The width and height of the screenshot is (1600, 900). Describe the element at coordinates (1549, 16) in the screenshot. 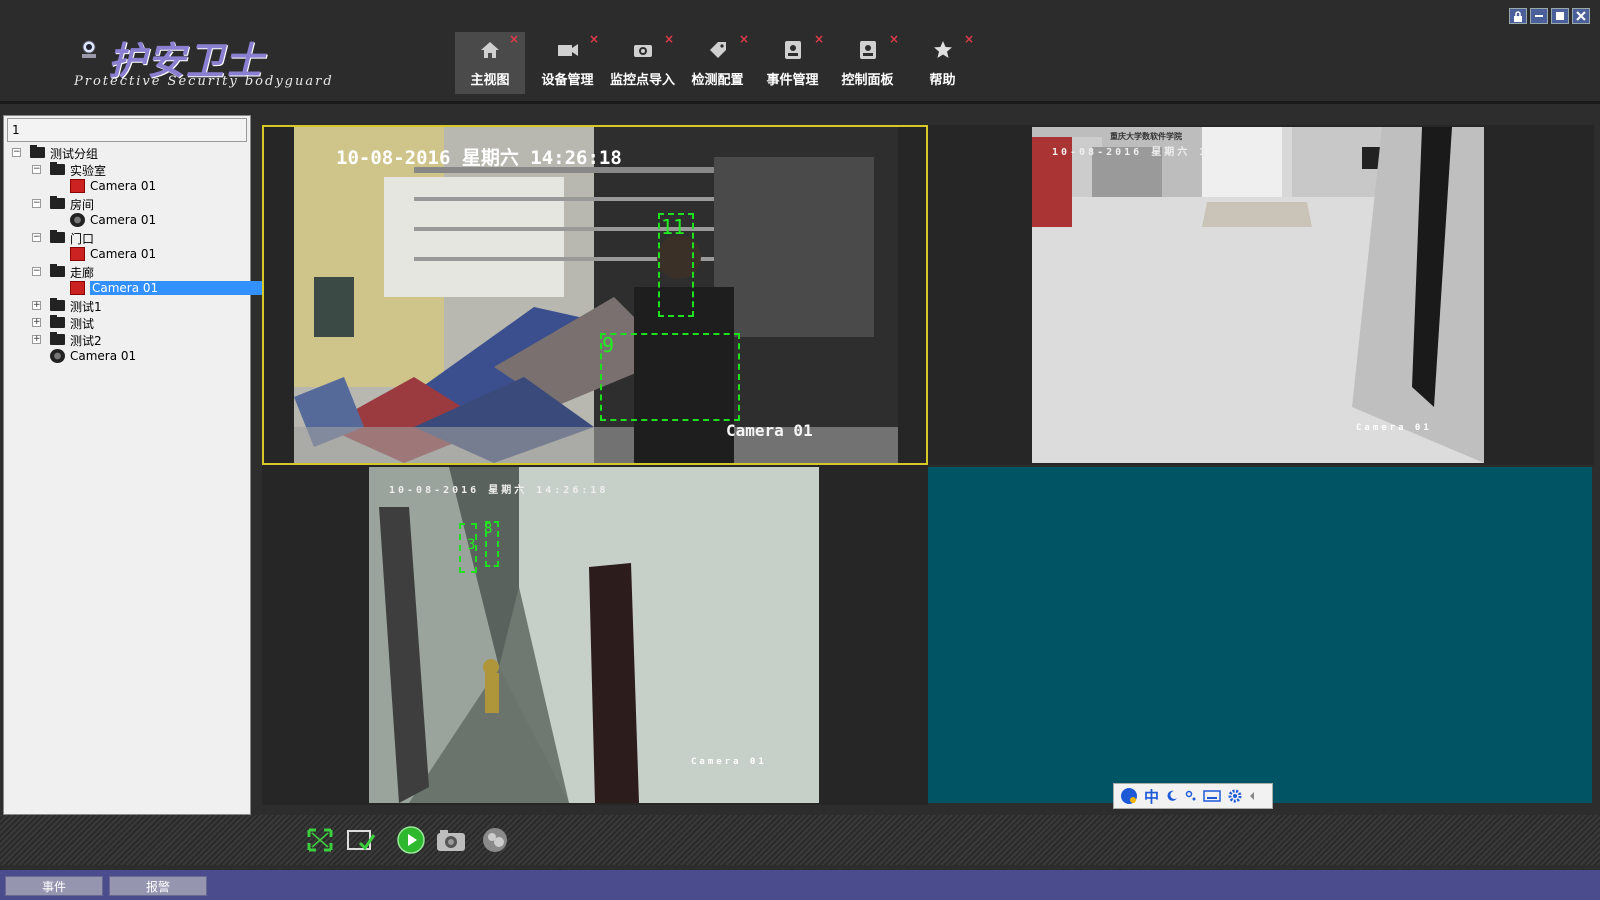

I see `window-controls` at that location.